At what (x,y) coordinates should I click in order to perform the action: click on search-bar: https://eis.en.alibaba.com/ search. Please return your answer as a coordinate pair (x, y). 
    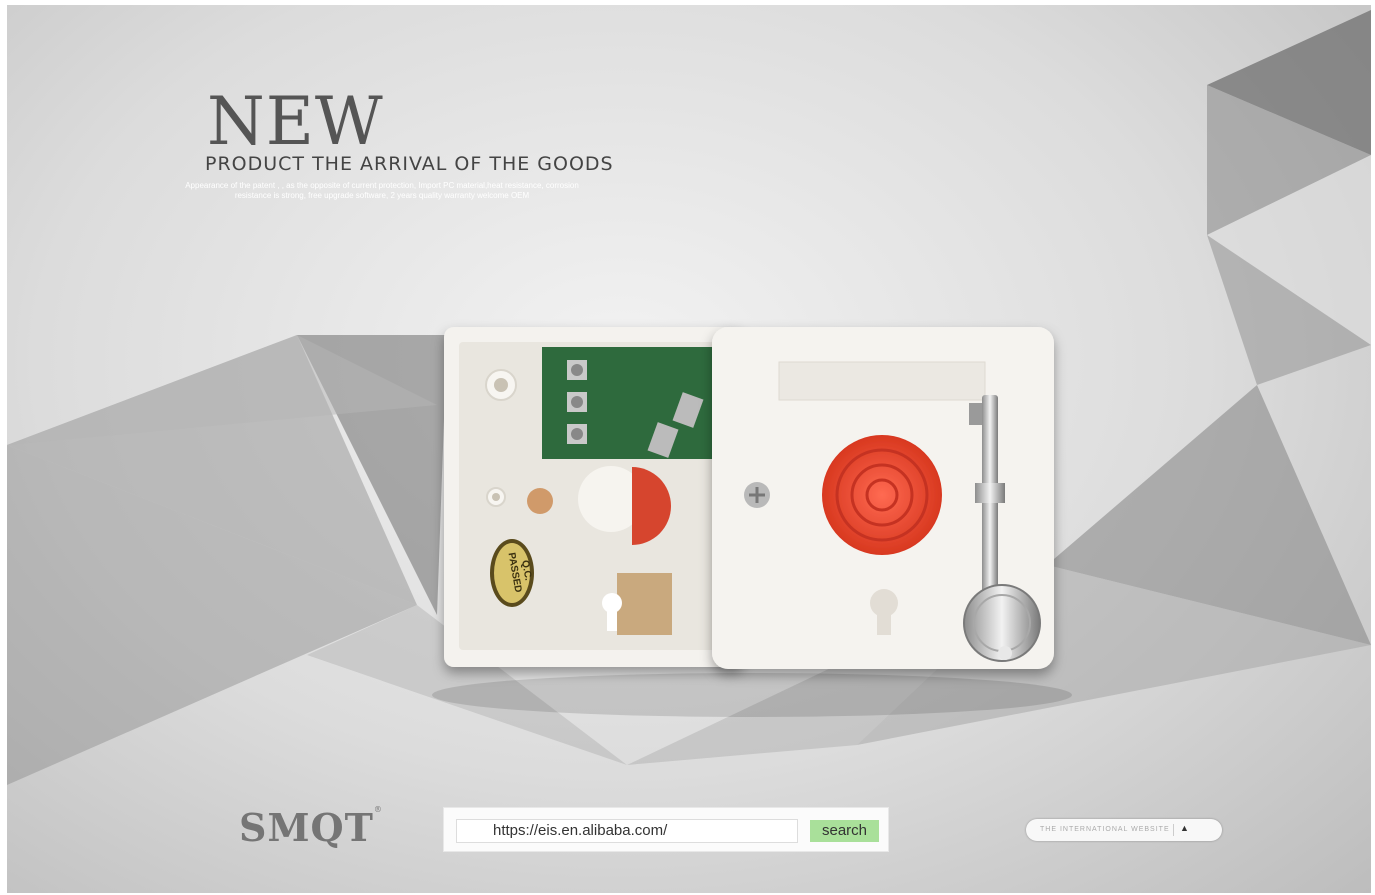
    Looking at the image, I should click on (666, 829).